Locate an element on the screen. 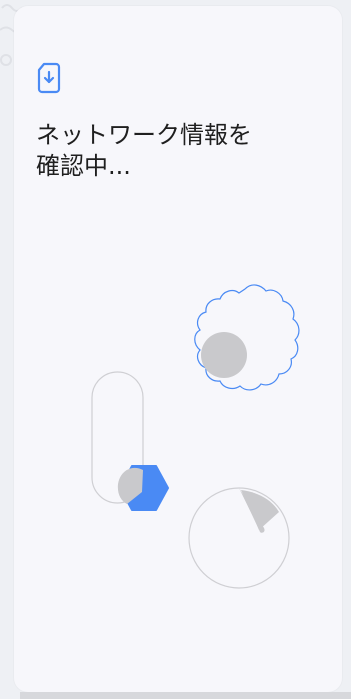 This screenshot has width=351, height=699. bottom-bar is located at coordinates (185, 695).